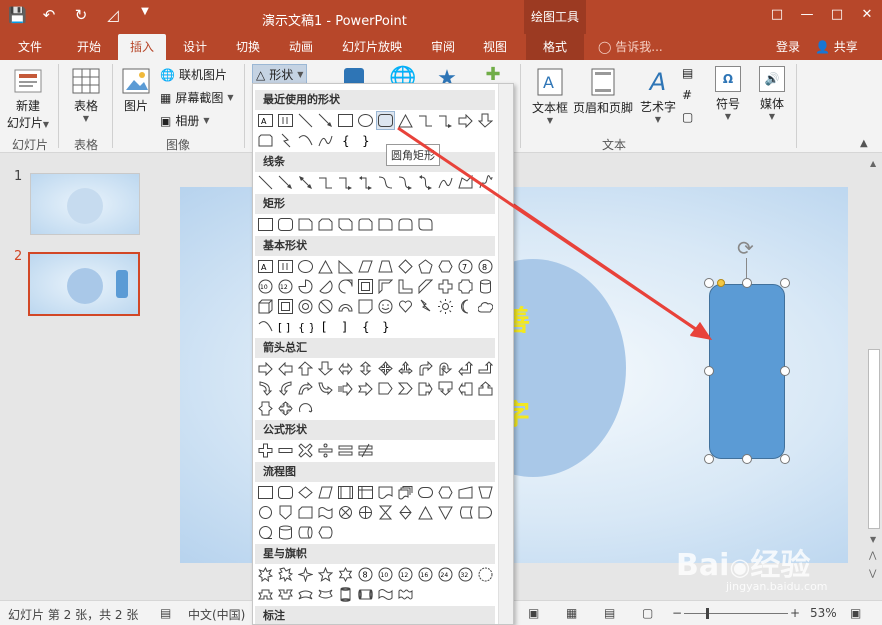 The image size is (882, 625). Describe the element at coordinates (425, 120) in the screenshot. I see `elbow-connector-shape-icon` at that location.